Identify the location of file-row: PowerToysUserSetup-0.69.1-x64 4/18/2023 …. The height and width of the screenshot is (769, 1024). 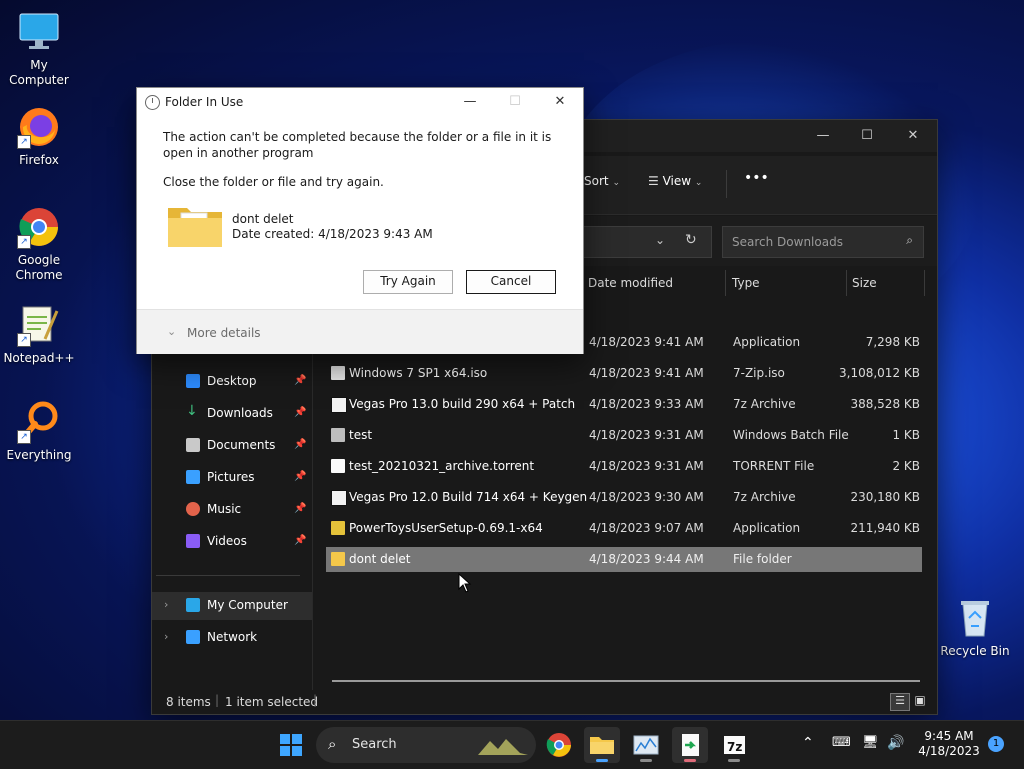
(624, 528).